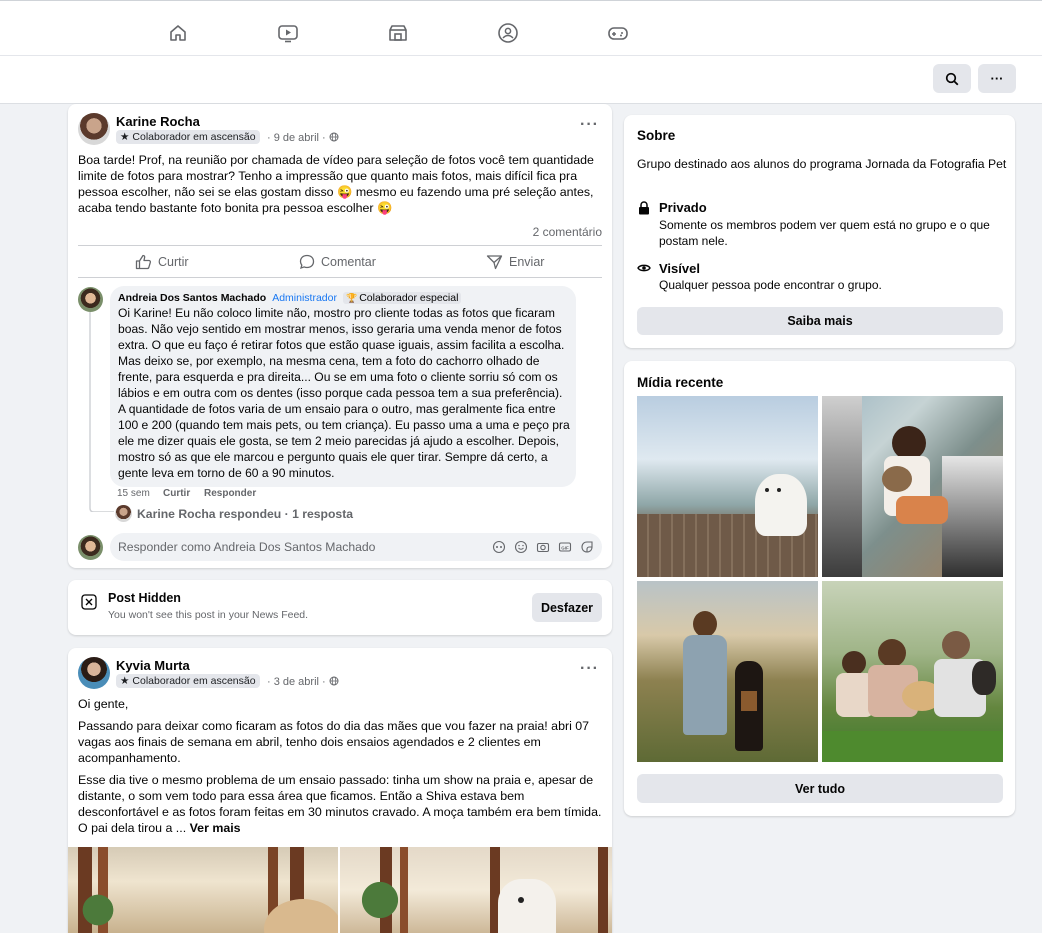 Image resolution: width=1042 pixels, height=933 pixels. I want to click on post-date-text: · 9 de abril ·, so click(296, 138).